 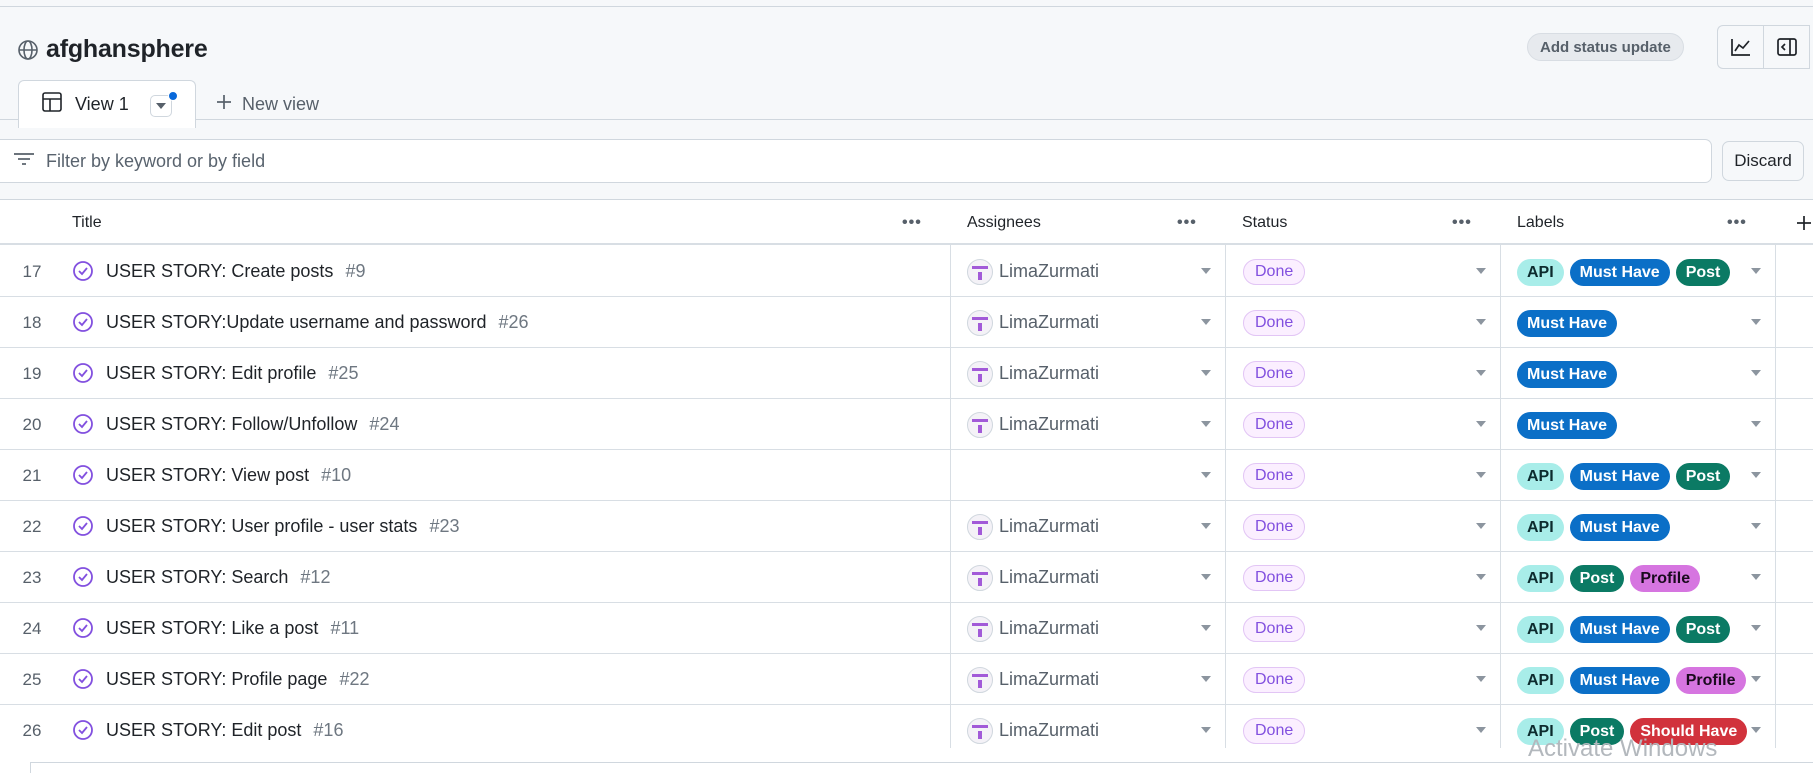 I want to click on issue-title-link: USER STORY: Search #12, so click(x=218, y=577).